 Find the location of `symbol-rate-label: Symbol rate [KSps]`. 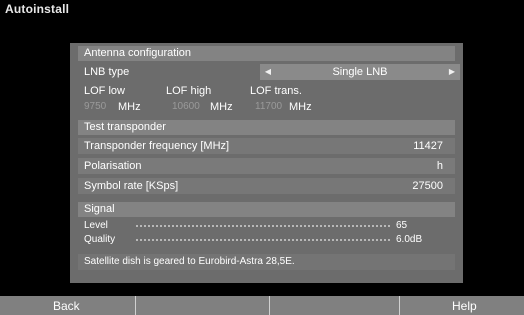

symbol-rate-label: Symbol rate [KSps] is located at coordinates (131, 186).